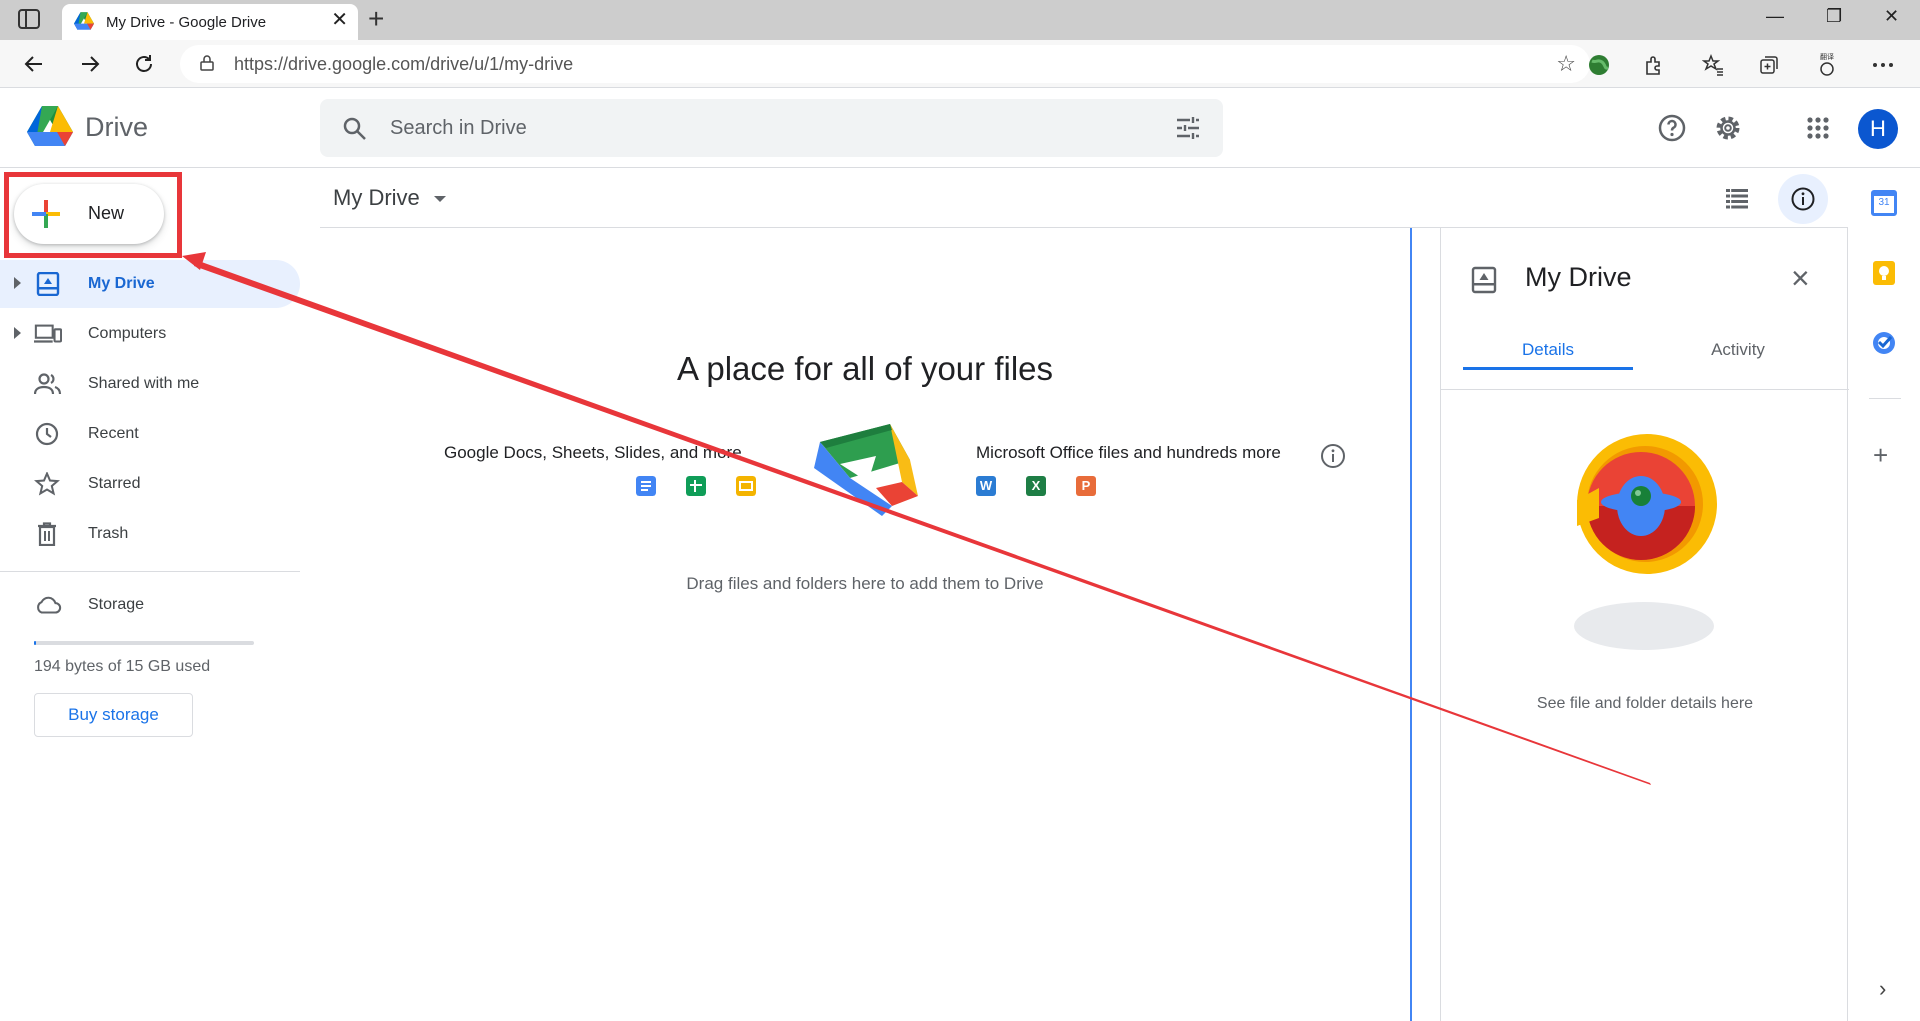 The height and width of the screenshot is (1021, 1920). I want to click on empty-state-title: A place for all of your files, so click(865, 368).